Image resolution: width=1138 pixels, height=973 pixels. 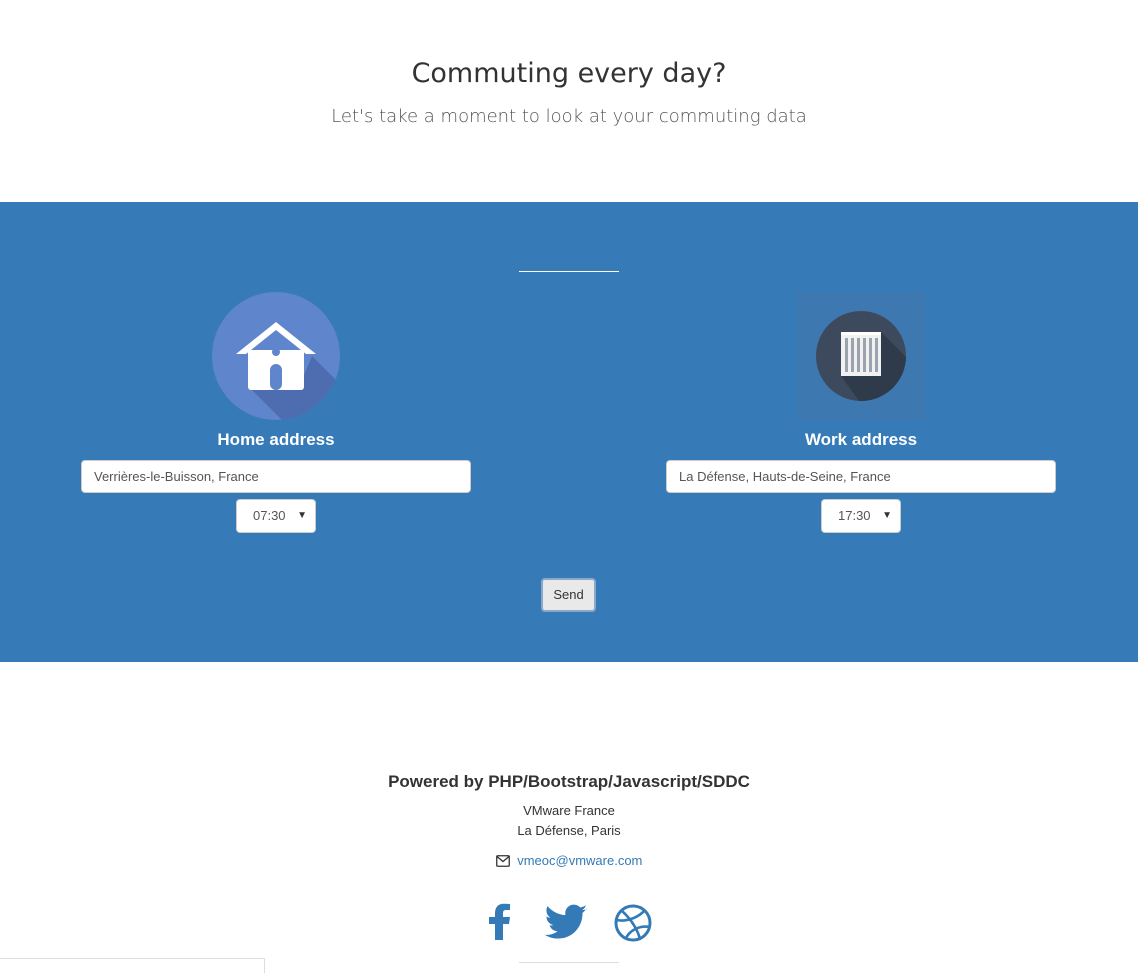 What do you see at coordinates (861, 356) in the screenshot?
I see `office-building-icon` at bounding box center [861, 356].